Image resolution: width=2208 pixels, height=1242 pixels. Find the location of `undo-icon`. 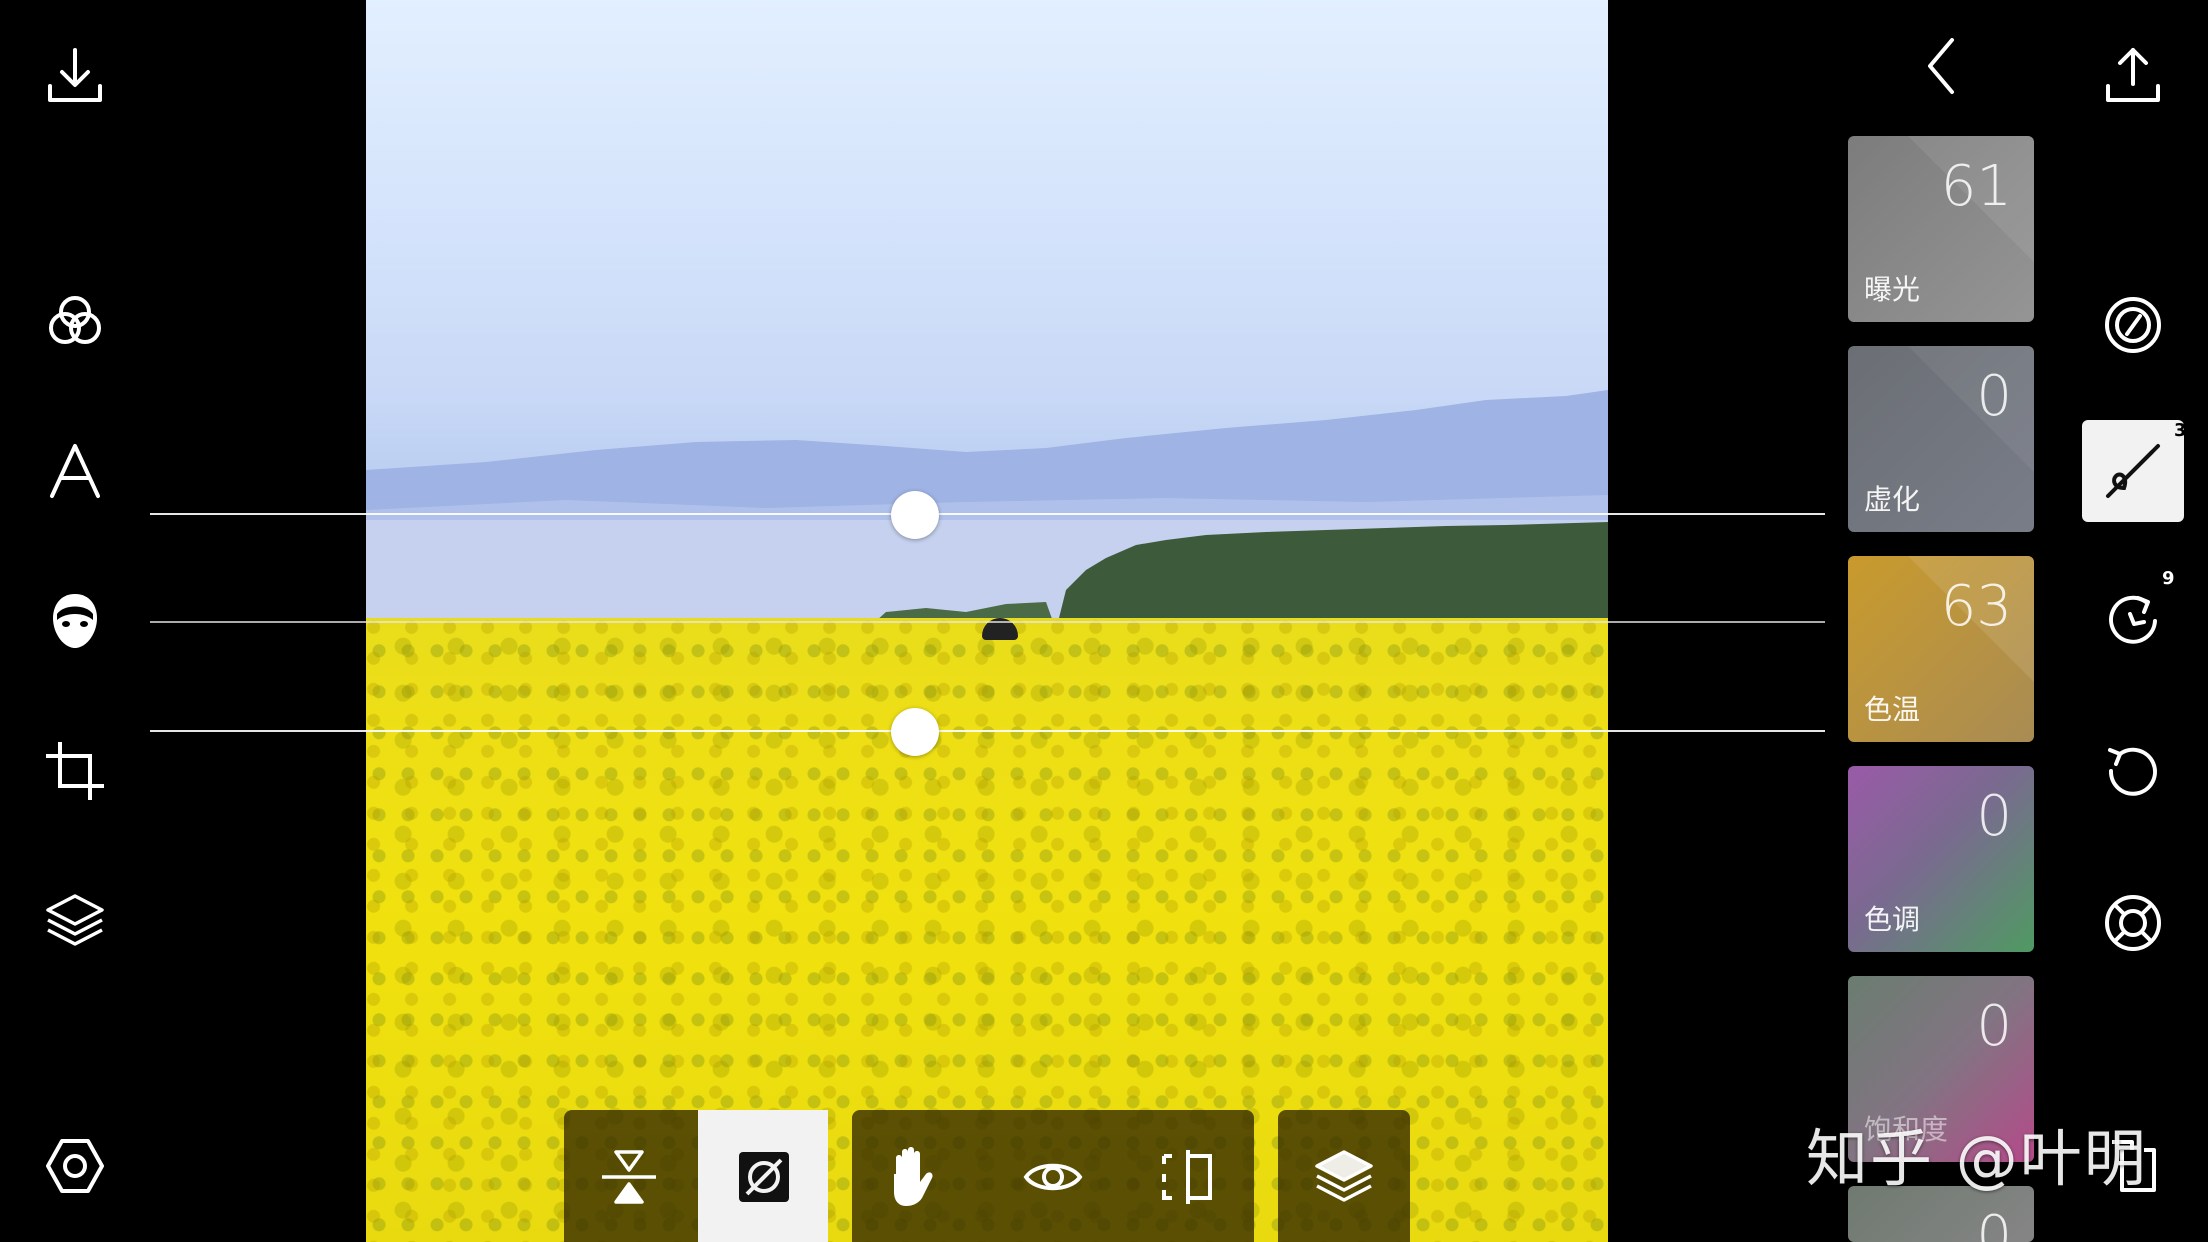

undo-icon is located at coordinates (2133, 771).